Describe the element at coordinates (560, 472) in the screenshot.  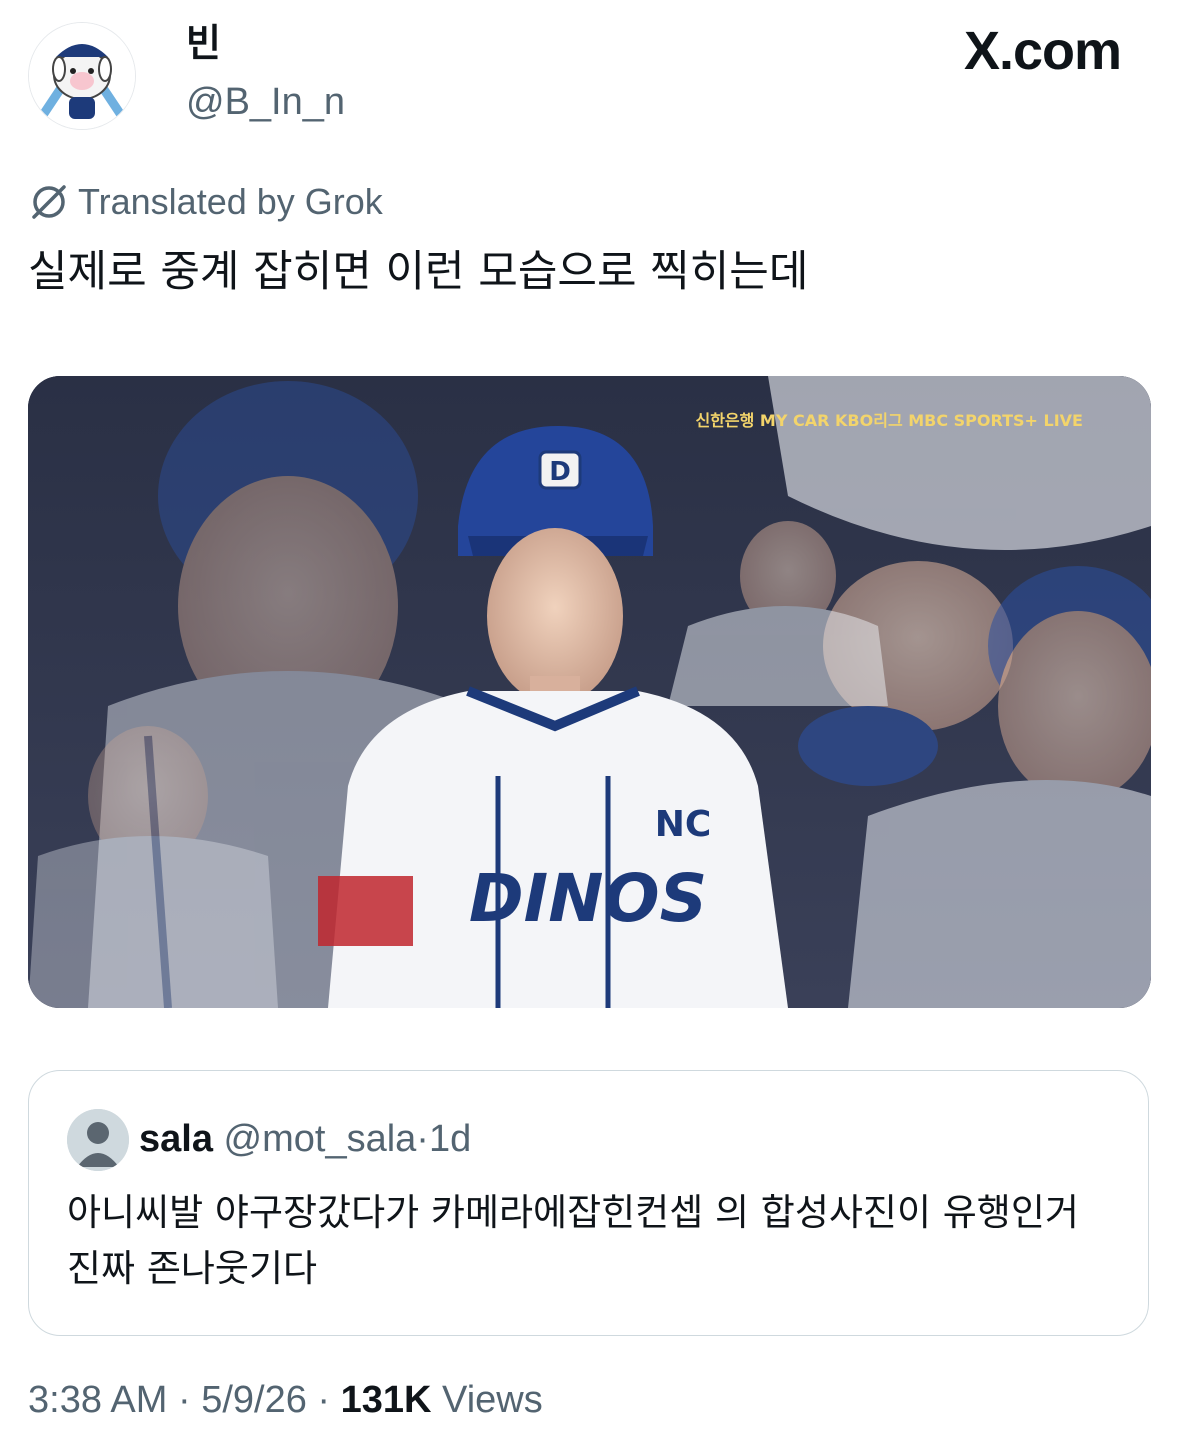
I see `svg-text: D` at that location.